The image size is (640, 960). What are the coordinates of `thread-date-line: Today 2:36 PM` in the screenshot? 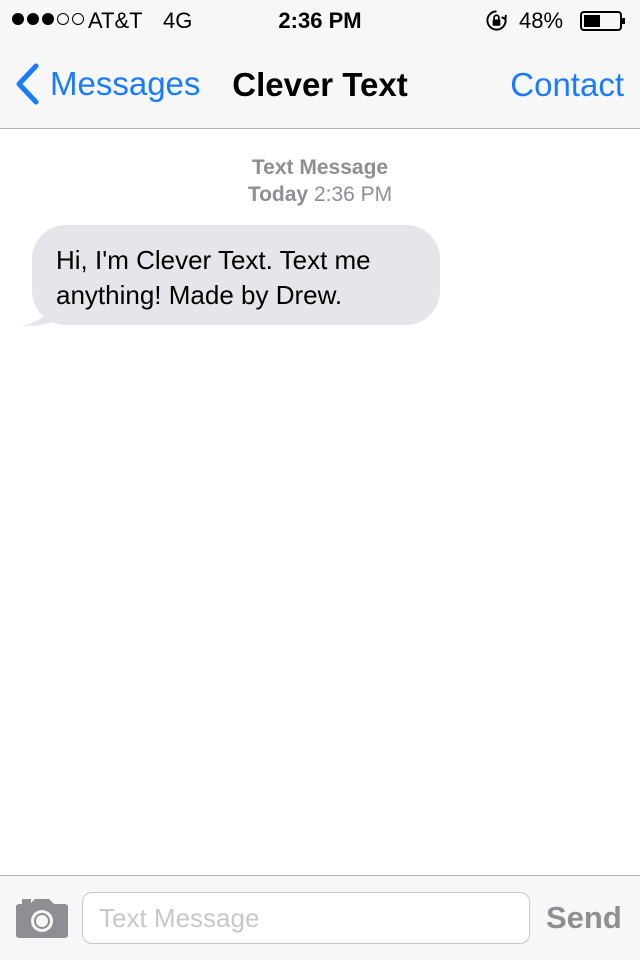 It's located at (320, 194).